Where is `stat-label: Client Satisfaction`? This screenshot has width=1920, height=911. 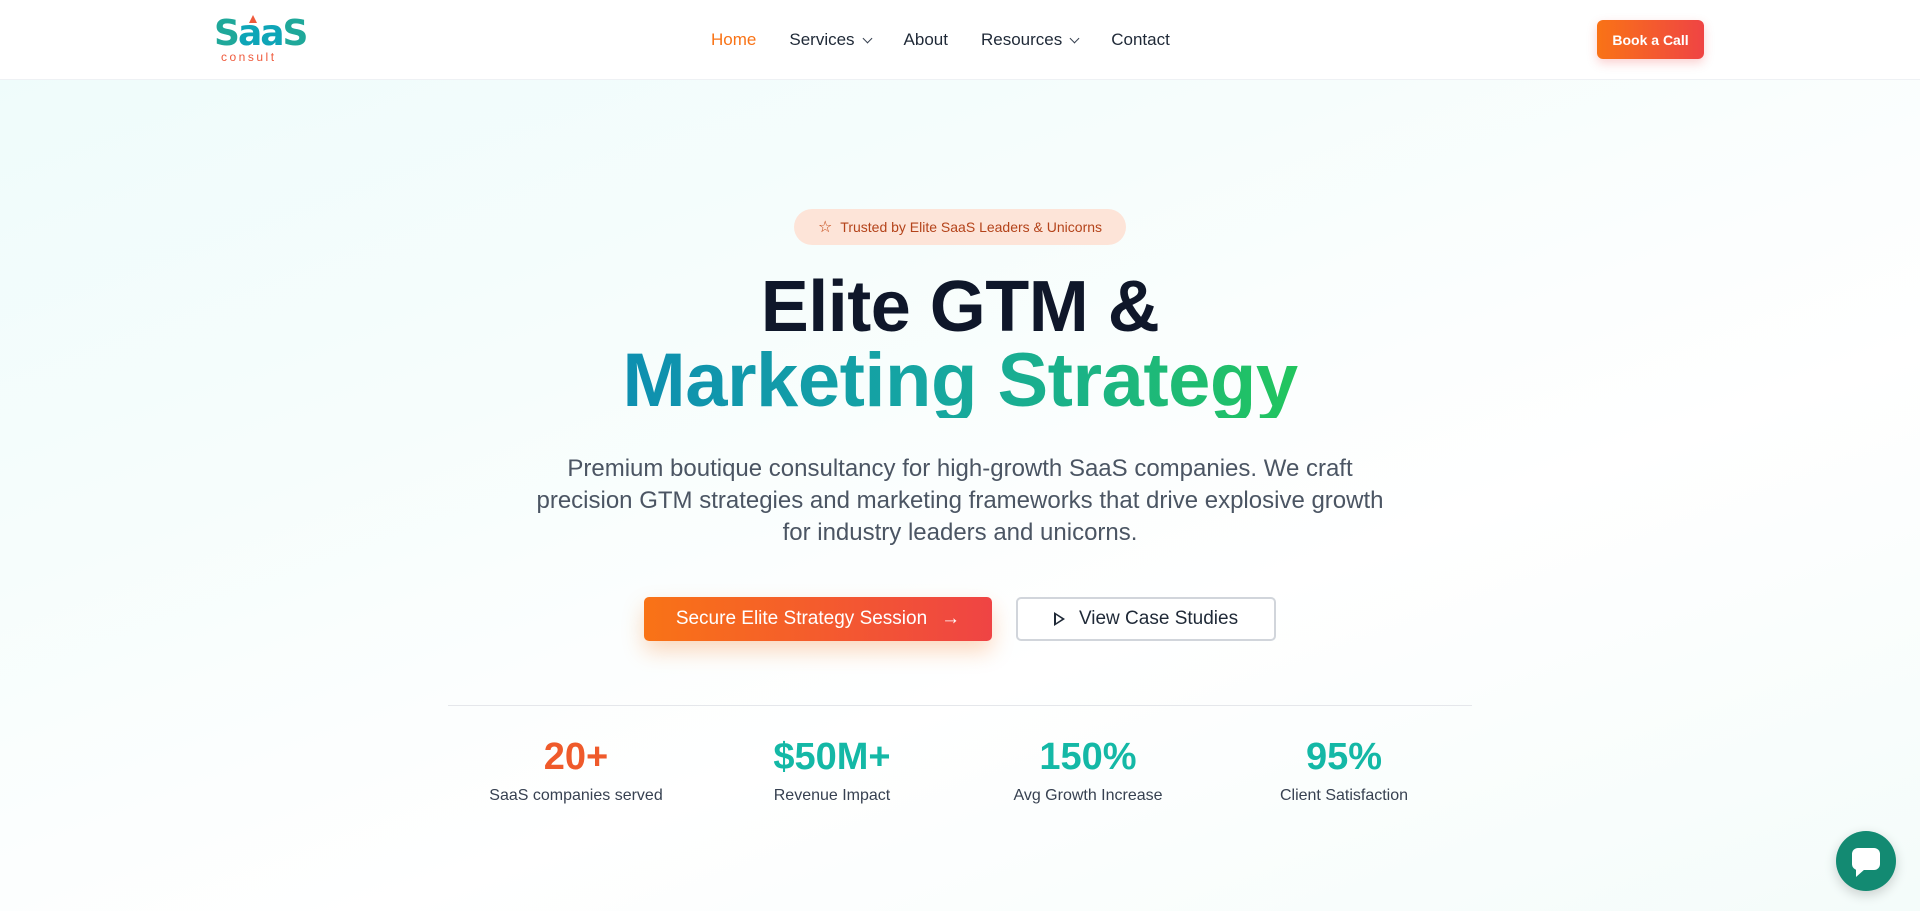
stat-label: Client Satisfaction is located at coordinates (1344, 795).